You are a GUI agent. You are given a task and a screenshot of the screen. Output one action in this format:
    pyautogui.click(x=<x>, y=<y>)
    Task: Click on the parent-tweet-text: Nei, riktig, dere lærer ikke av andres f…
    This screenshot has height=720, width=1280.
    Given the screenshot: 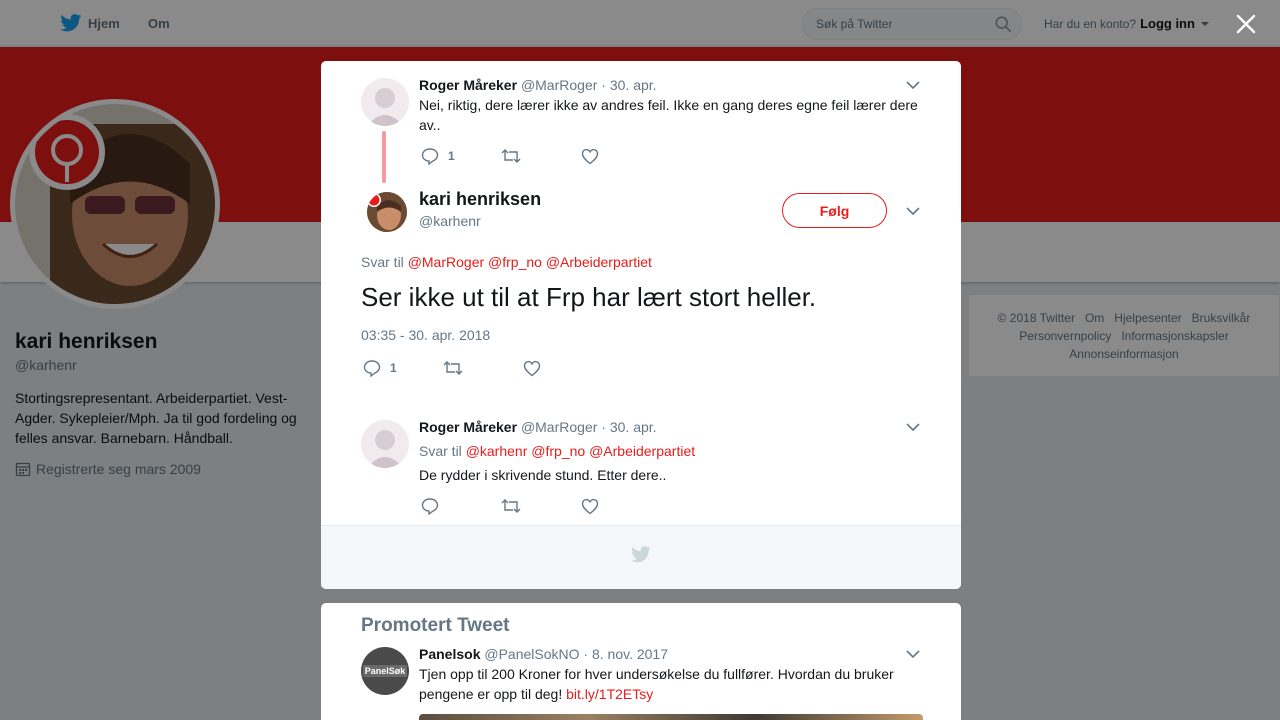 What is the action you would take?
    pyautogui.click(x=668, y=115)
    